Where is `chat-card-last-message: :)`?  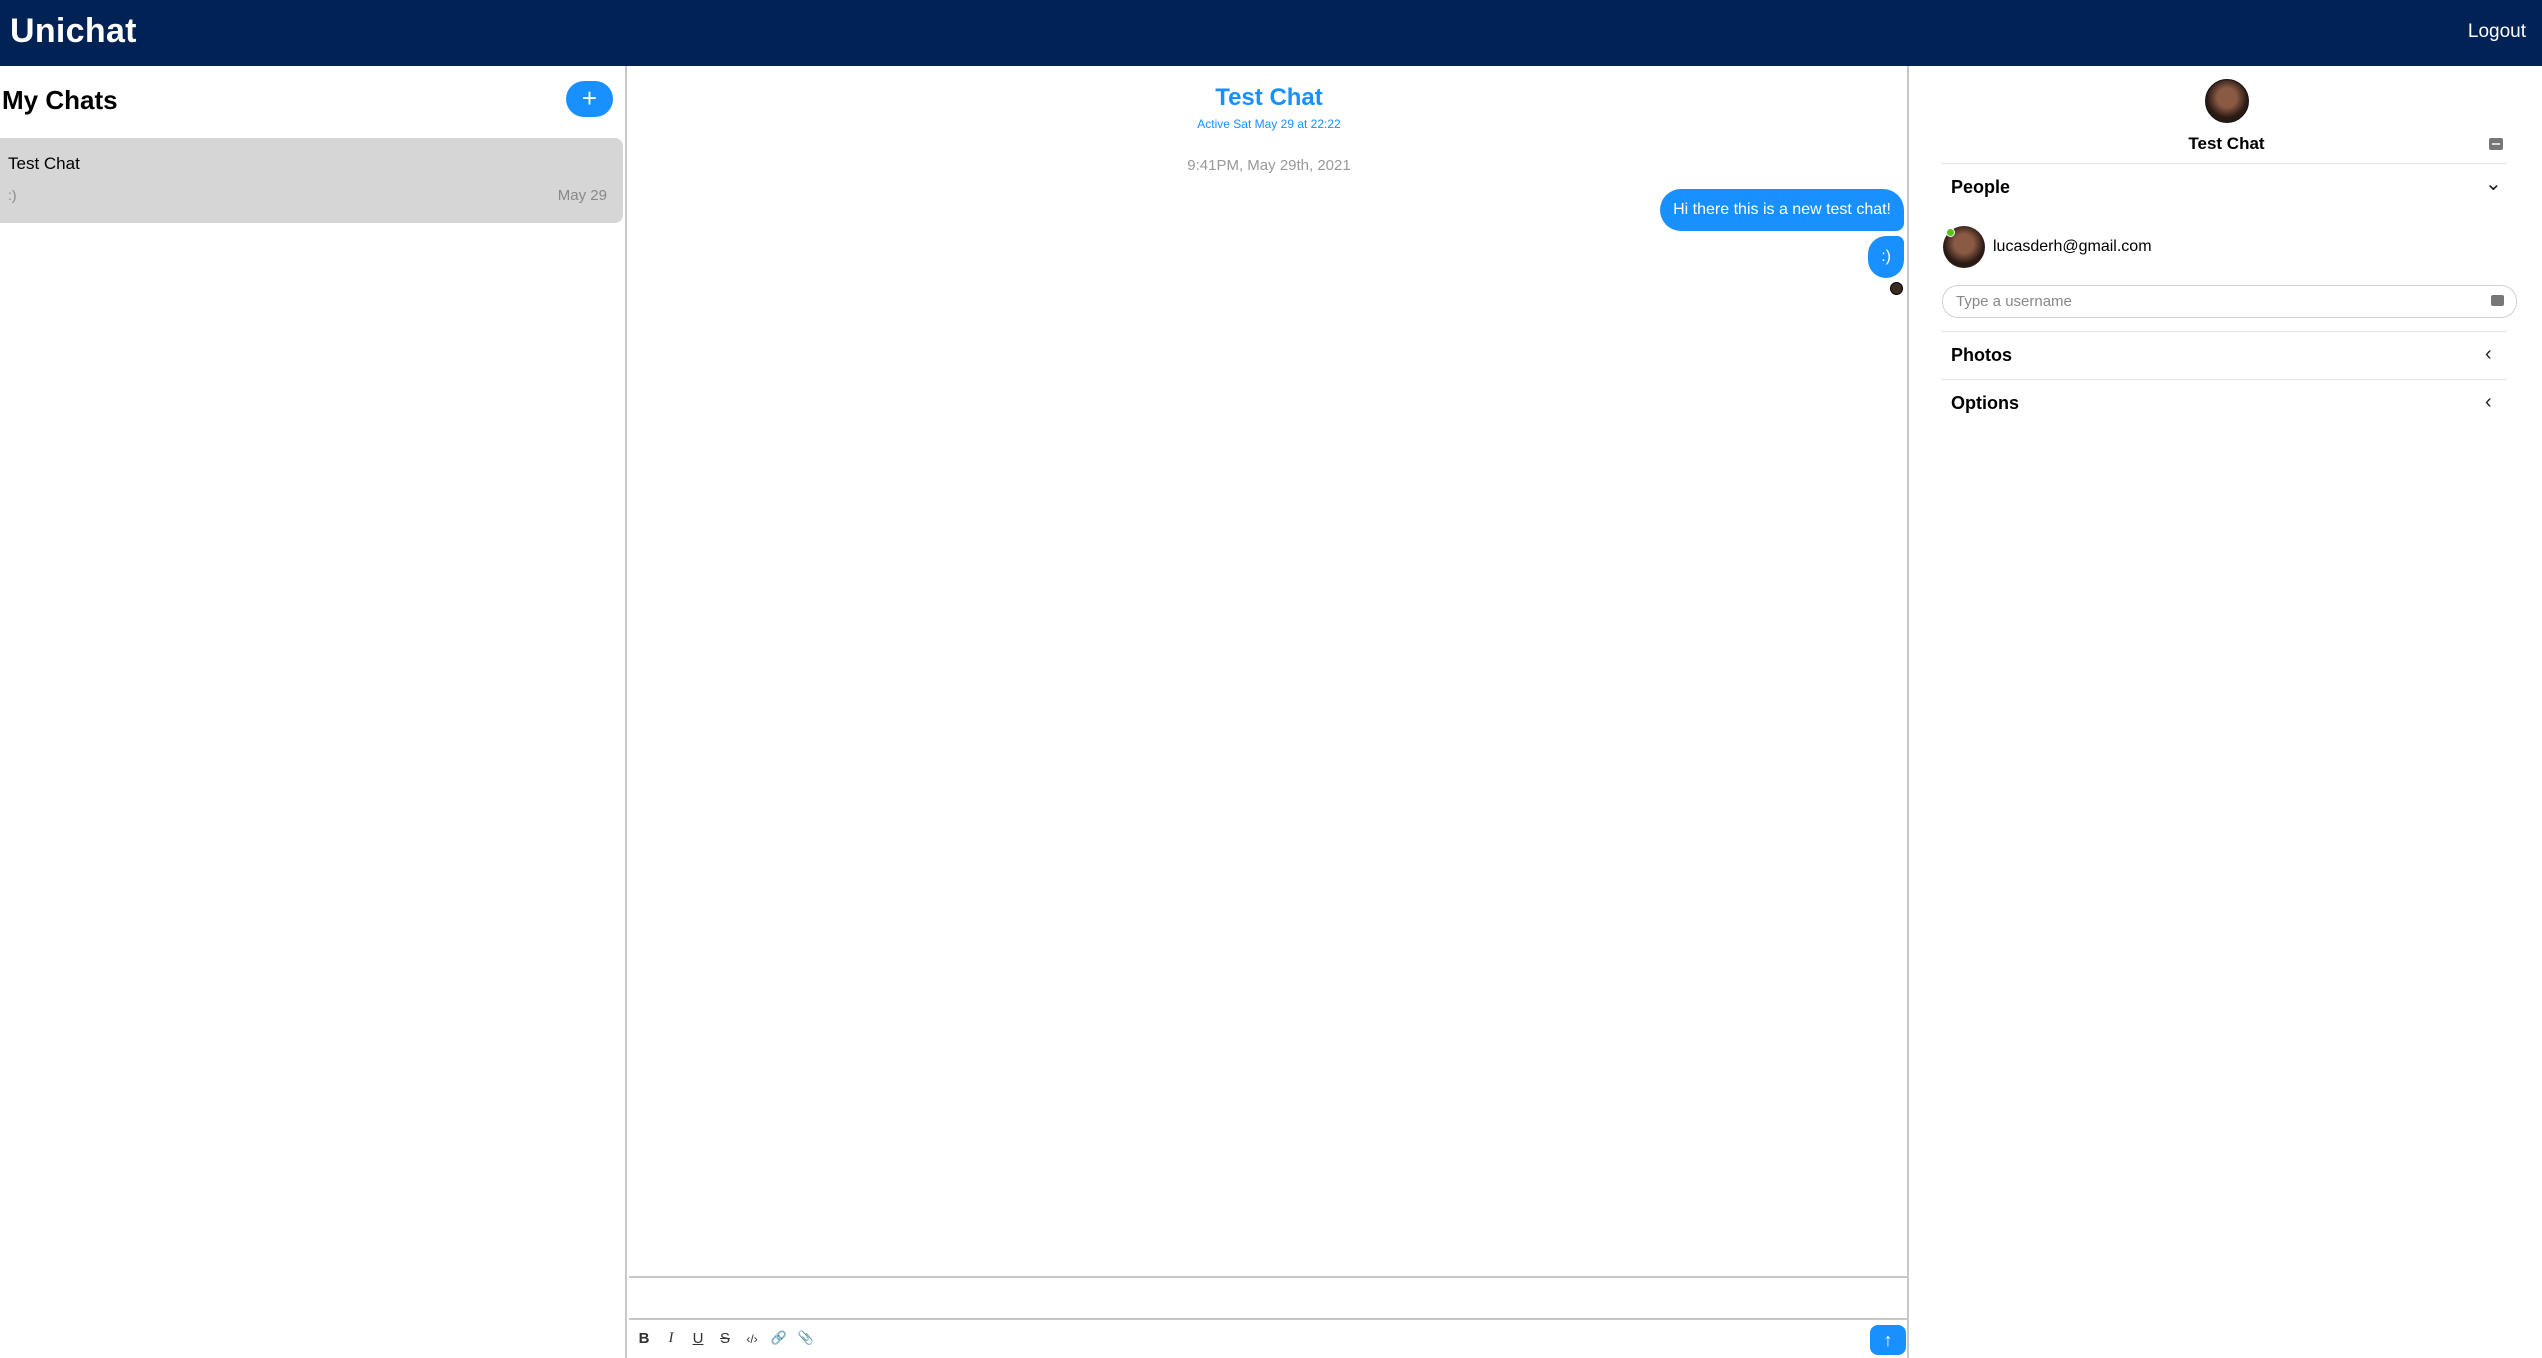 chat-card-last-message: :) is located at coordinates (12, 195).